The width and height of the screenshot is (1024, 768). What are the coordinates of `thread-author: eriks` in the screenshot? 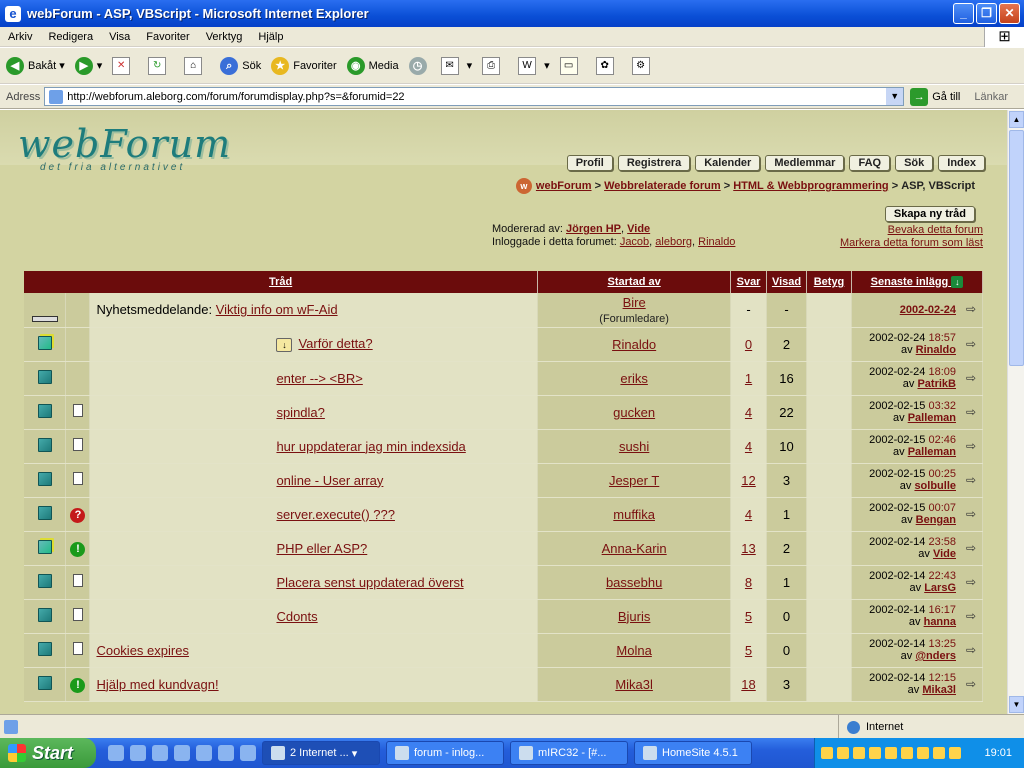 It's located at (633, 378).